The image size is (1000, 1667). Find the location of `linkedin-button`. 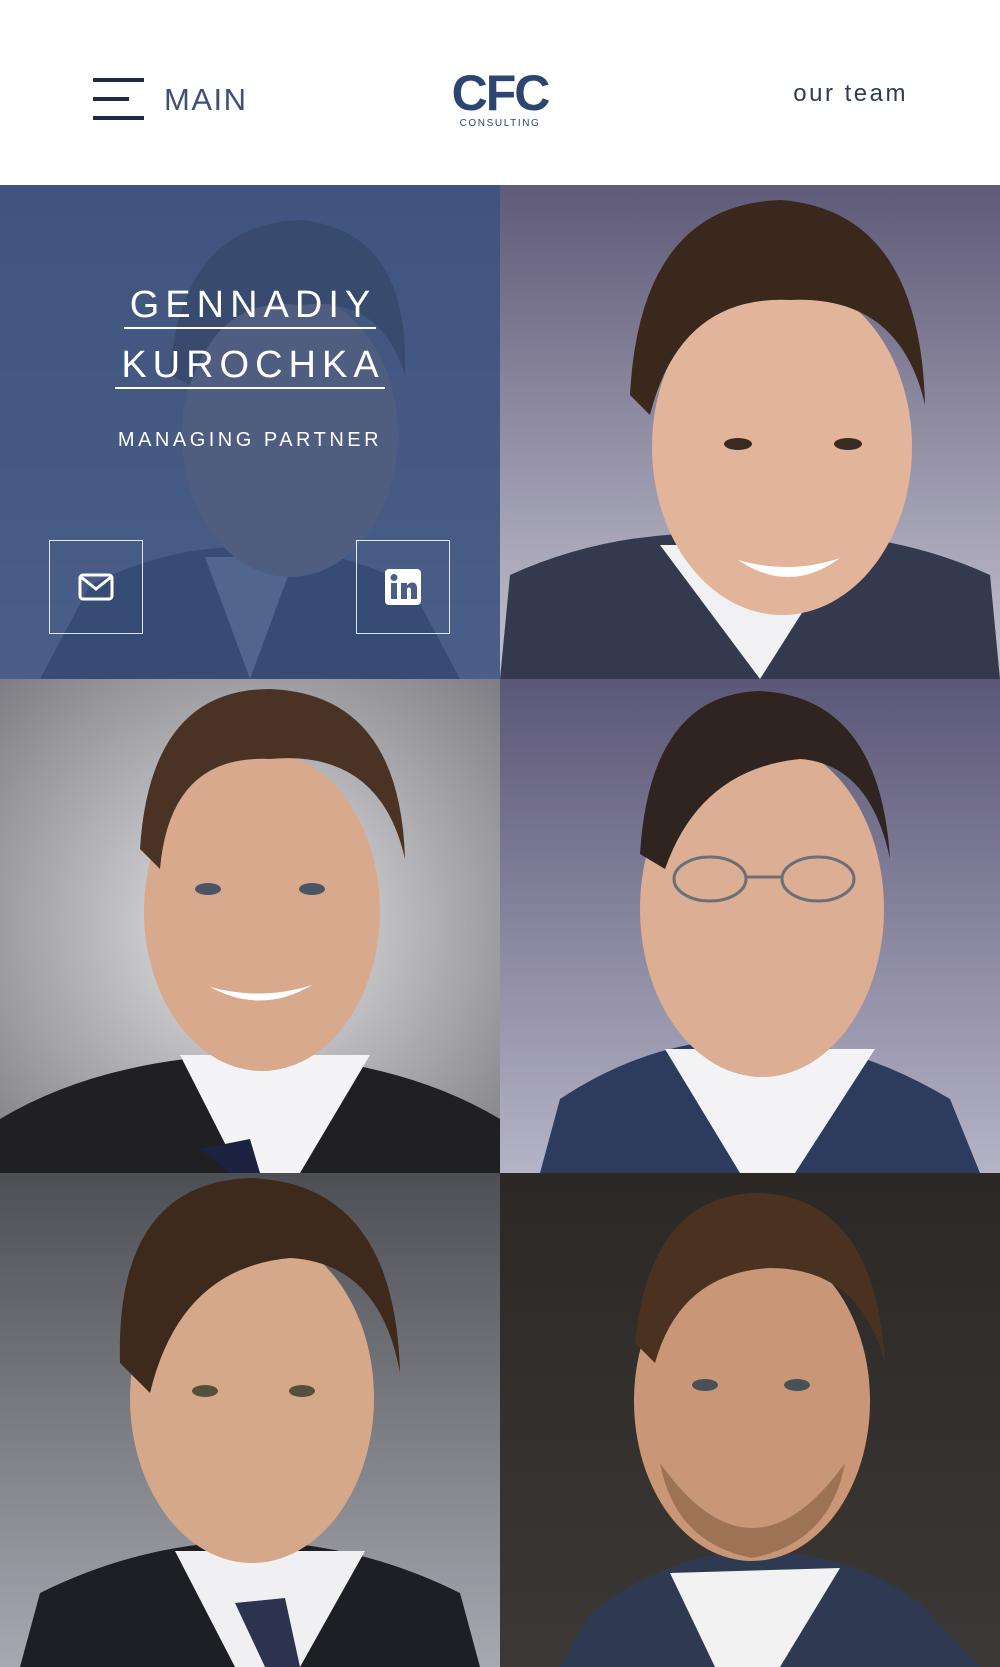

linkedin-button is located at coordinates (403, 587).